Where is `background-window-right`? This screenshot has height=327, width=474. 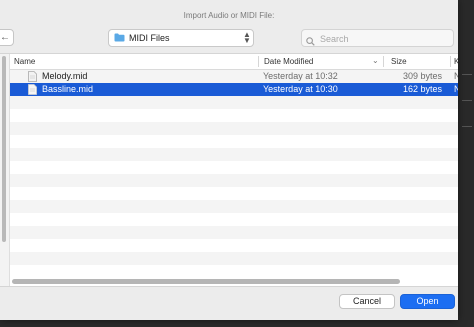 background-window-right is located at coordinates (466, 163).